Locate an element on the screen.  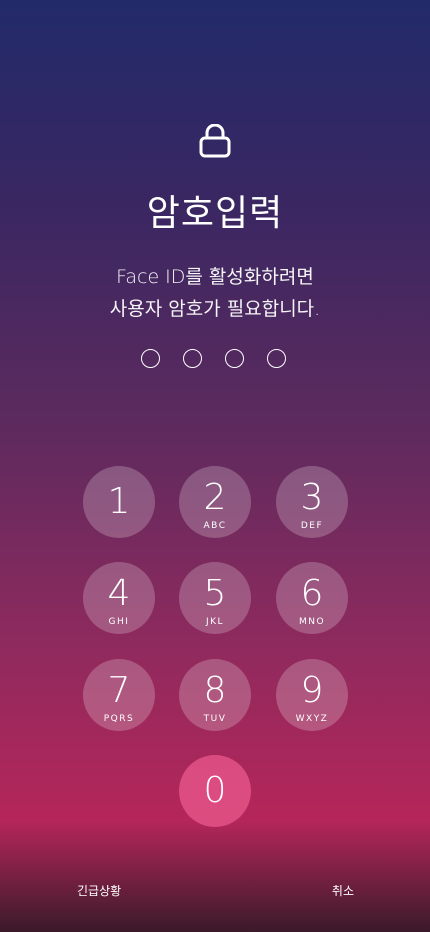
key-digit: 7 is located at coordinates (119, 690).